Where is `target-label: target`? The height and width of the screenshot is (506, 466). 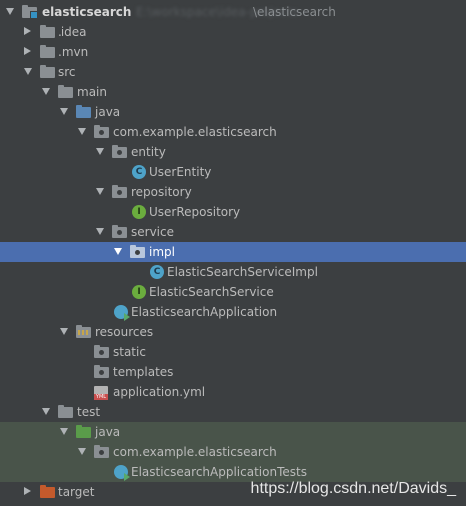
target-label: target is located at coordinates (76, 492).